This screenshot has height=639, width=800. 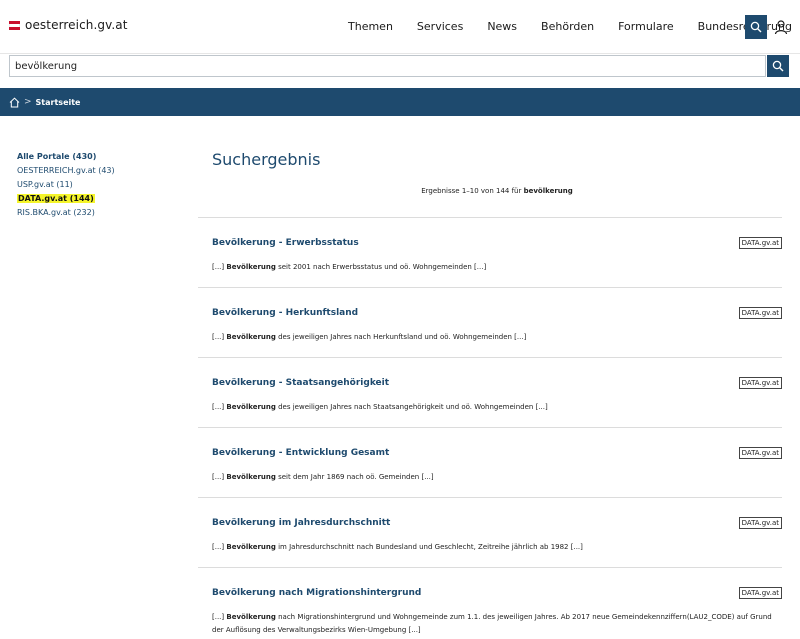 What do you see at coordinates (300, 383) in the screenshot?
I see `result-title-link: Bevölkerung - Staatsangehörigkeit` at bounding box center [300, 383].